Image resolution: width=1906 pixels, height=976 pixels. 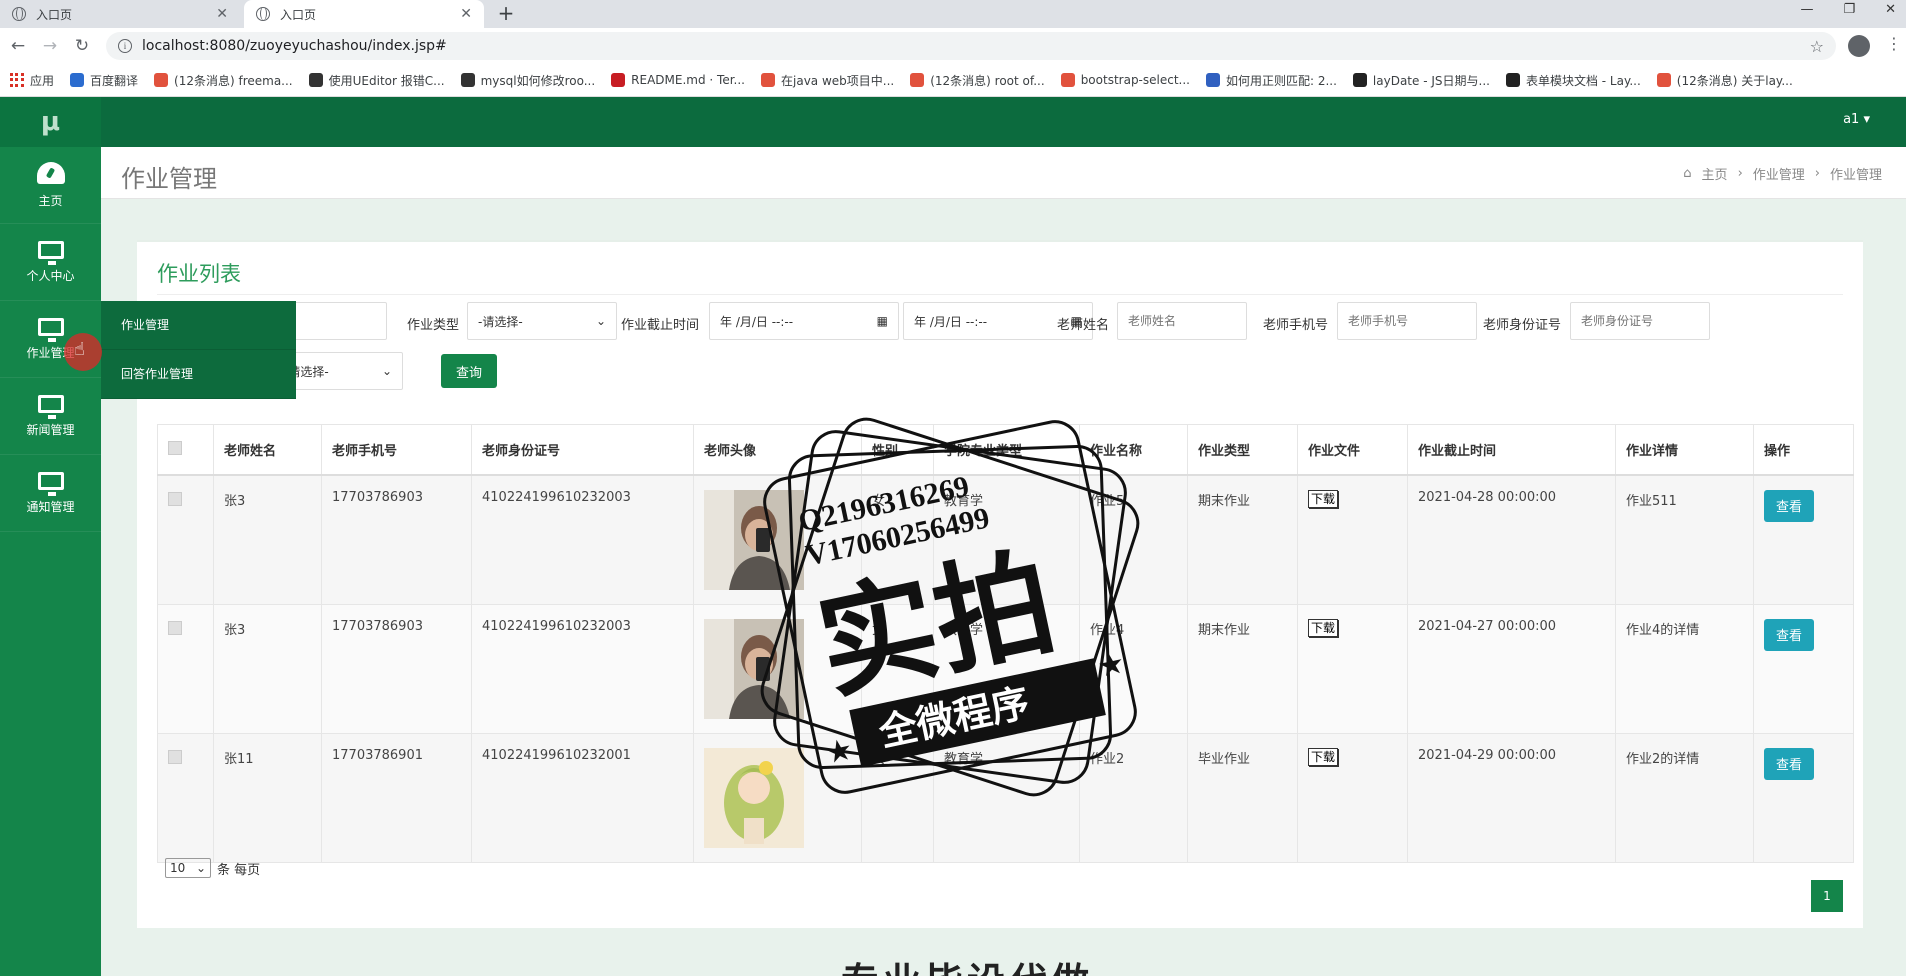 I want to click on page-button-1: 1, so click(x=1827, y=896).